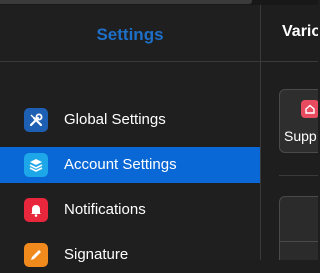 The width and height of the screenshot is (320, 273). What do you see at coordinates (120, 164) in the screenshot?
I see `sidebar-item-label: Account Settings` at bounding box center [120, 164].